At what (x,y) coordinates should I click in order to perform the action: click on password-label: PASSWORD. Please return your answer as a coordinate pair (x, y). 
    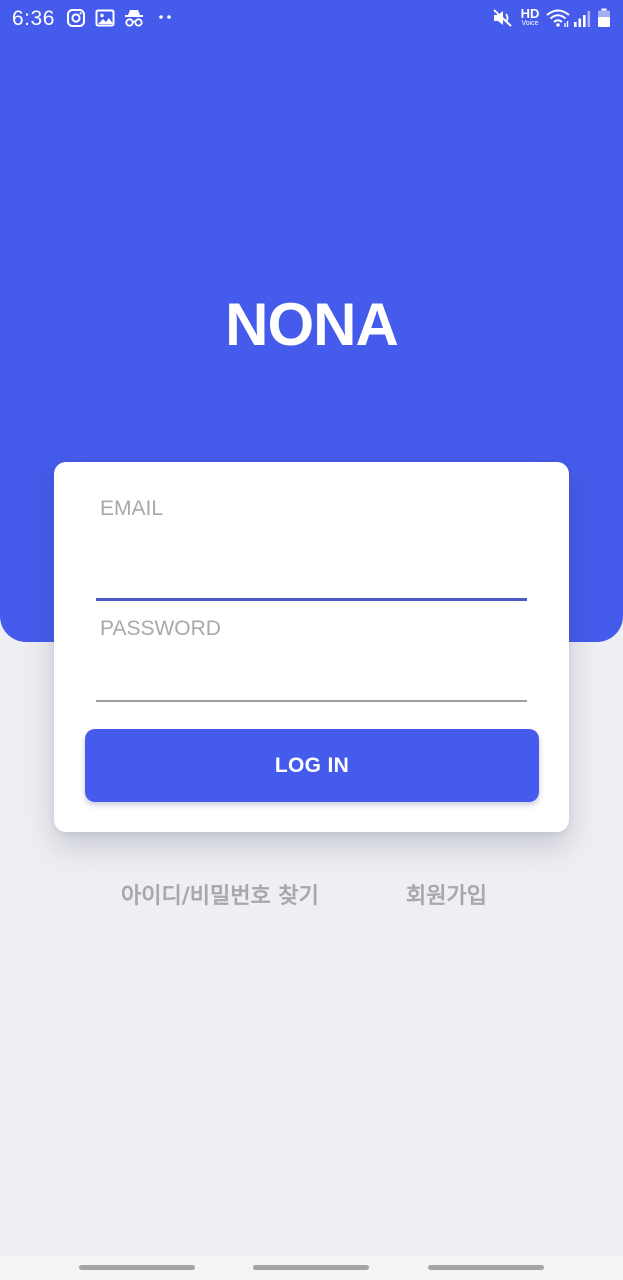
    Looking at the image, I should click on (160, 628).